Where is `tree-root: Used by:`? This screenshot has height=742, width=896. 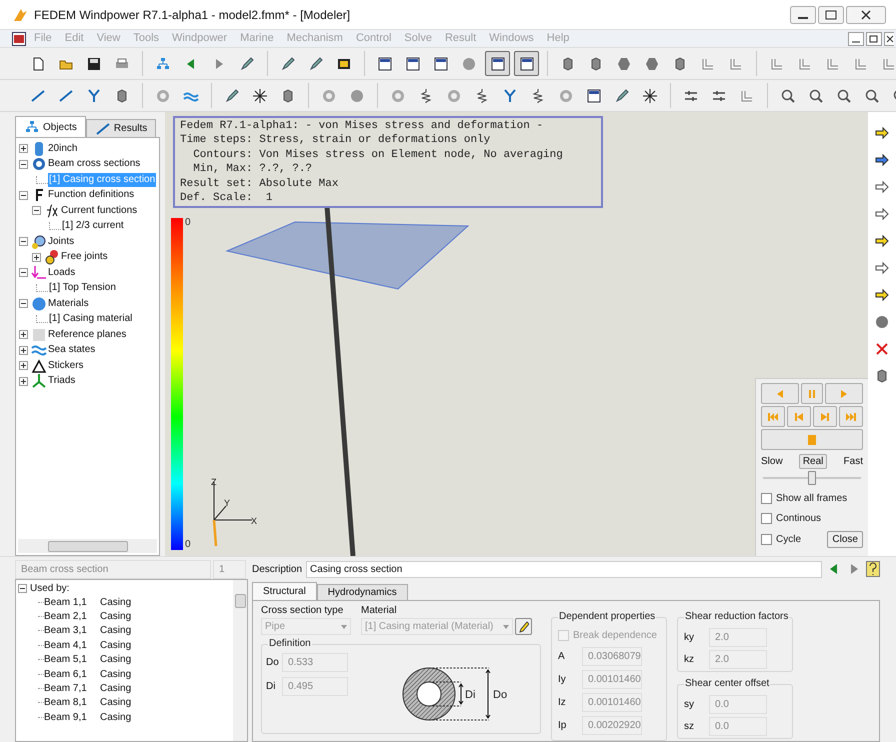
tree-root: Used by: is located at coordinates (50, 588).